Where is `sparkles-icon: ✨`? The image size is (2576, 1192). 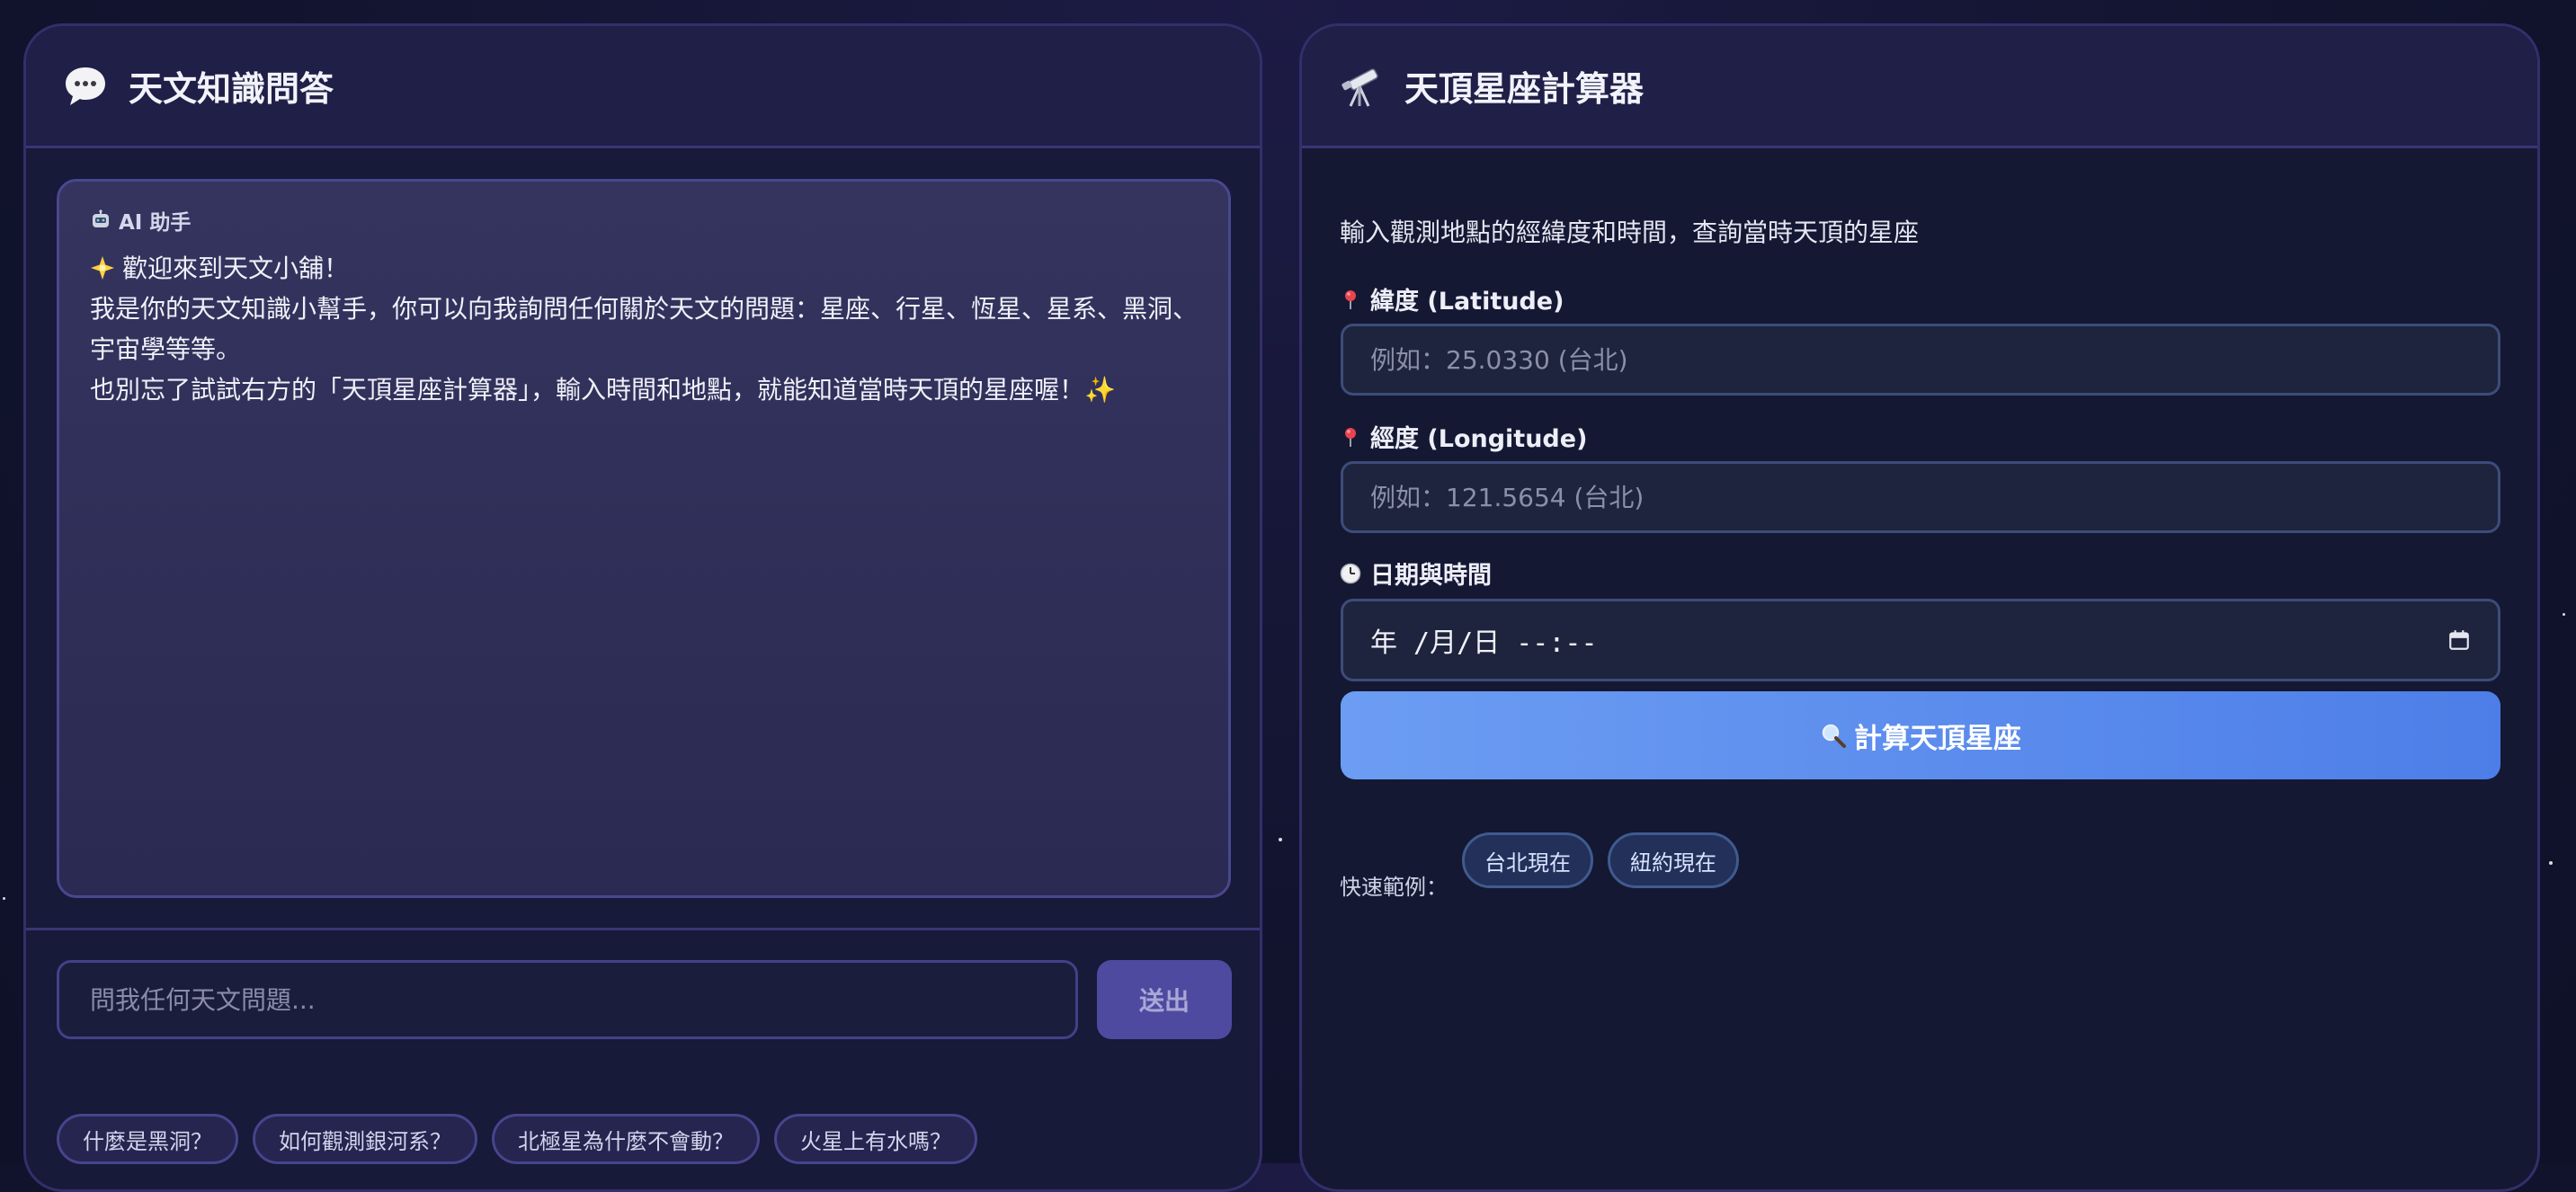
sparkles-icon: ✨ is located at coordinates (1100, 390).